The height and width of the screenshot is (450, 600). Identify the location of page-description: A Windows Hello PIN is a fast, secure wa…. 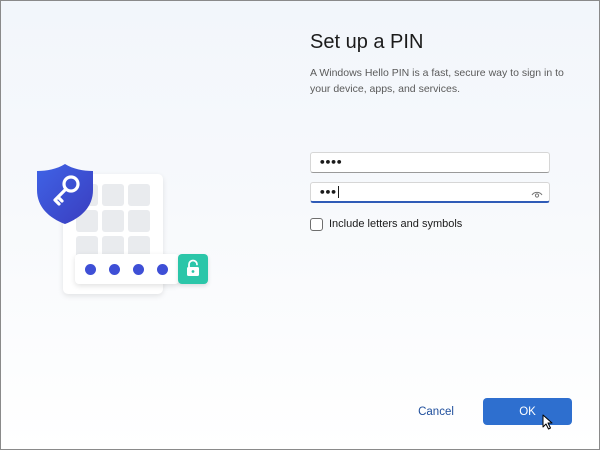
(437, 81).